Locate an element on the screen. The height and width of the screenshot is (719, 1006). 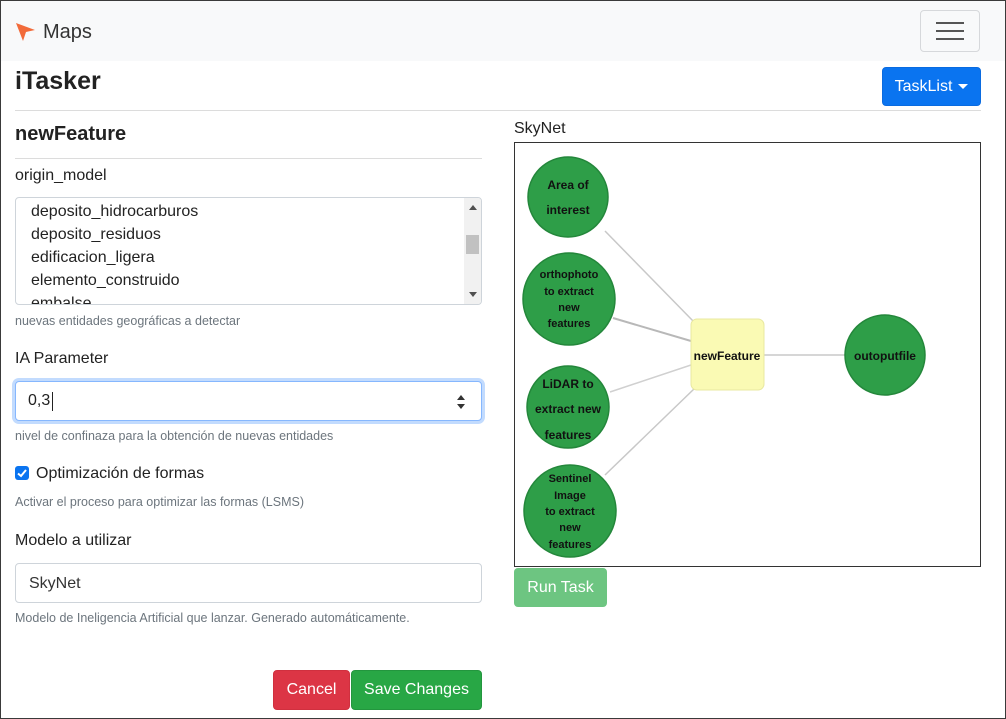
select-option: embalse is located at coordinates (61, 299).